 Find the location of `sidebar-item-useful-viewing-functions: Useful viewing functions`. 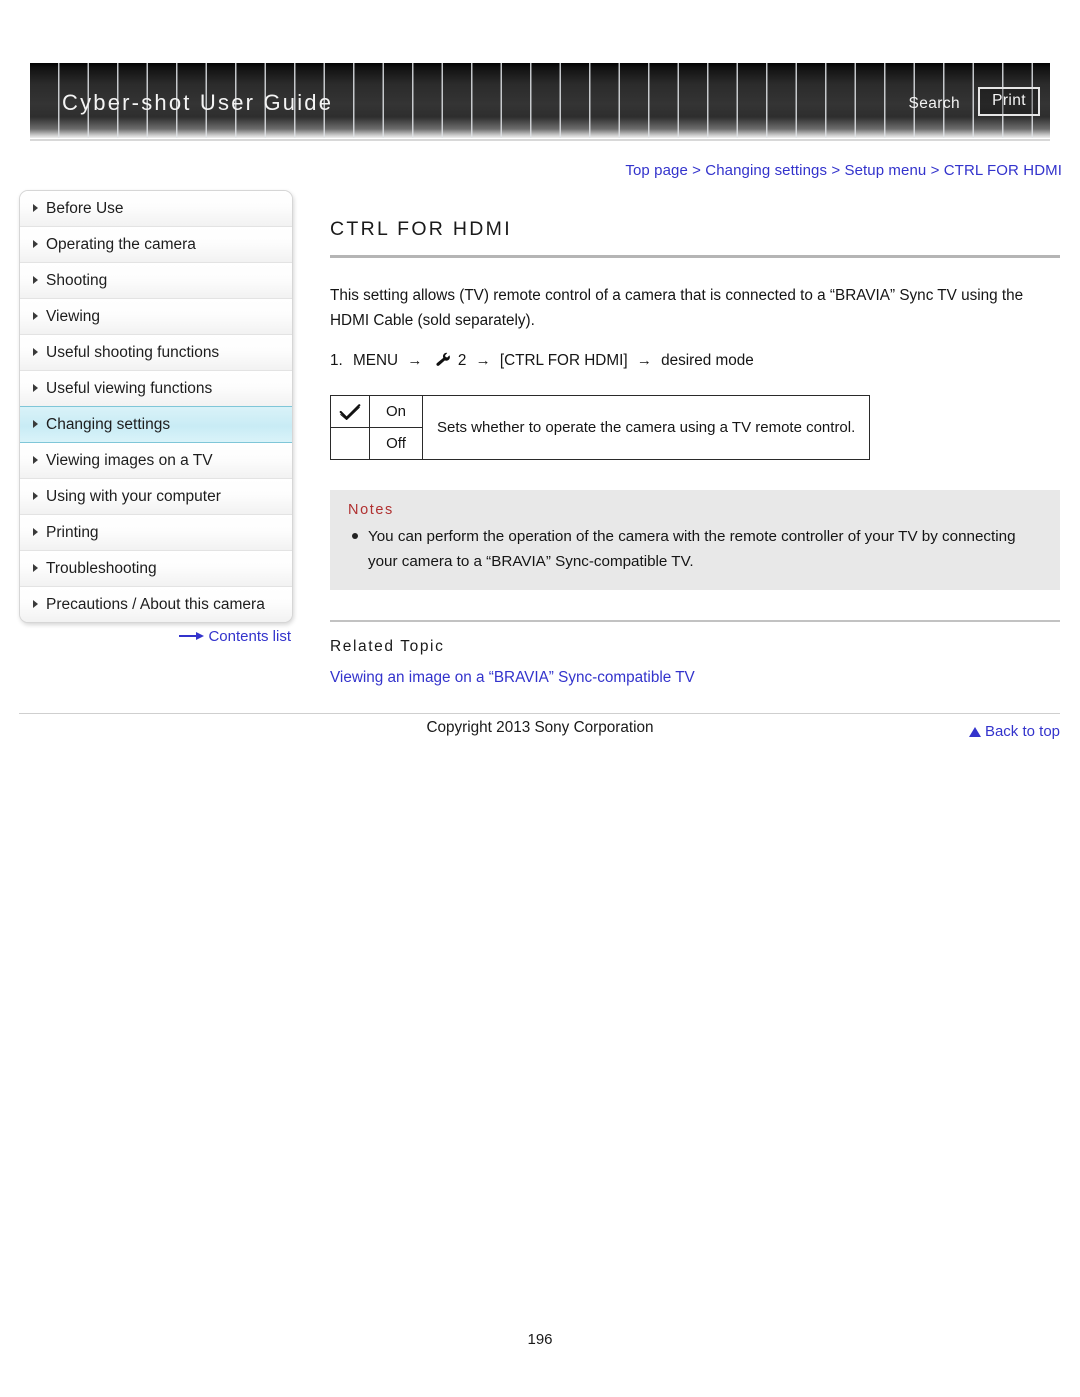

sidebar-item-useful-viewing-functions: Useful viewing functions is located at coordinates (156, 389).